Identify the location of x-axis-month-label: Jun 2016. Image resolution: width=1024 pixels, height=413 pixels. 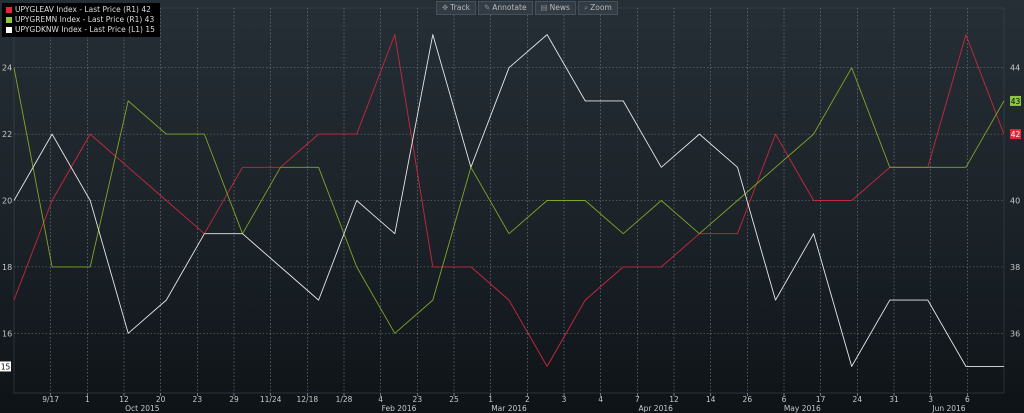
(948, 408).